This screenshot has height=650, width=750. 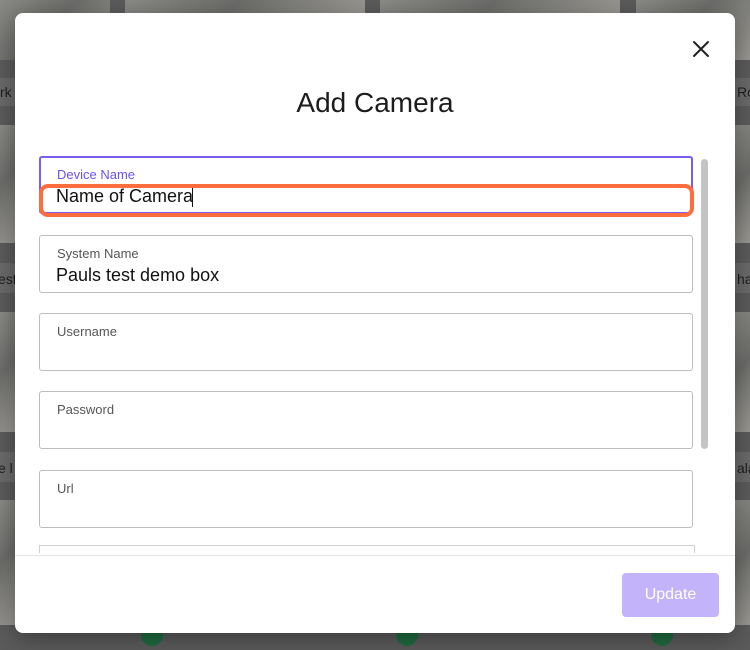 I want to click on form-scrollbar, so click(x=705, y=354).